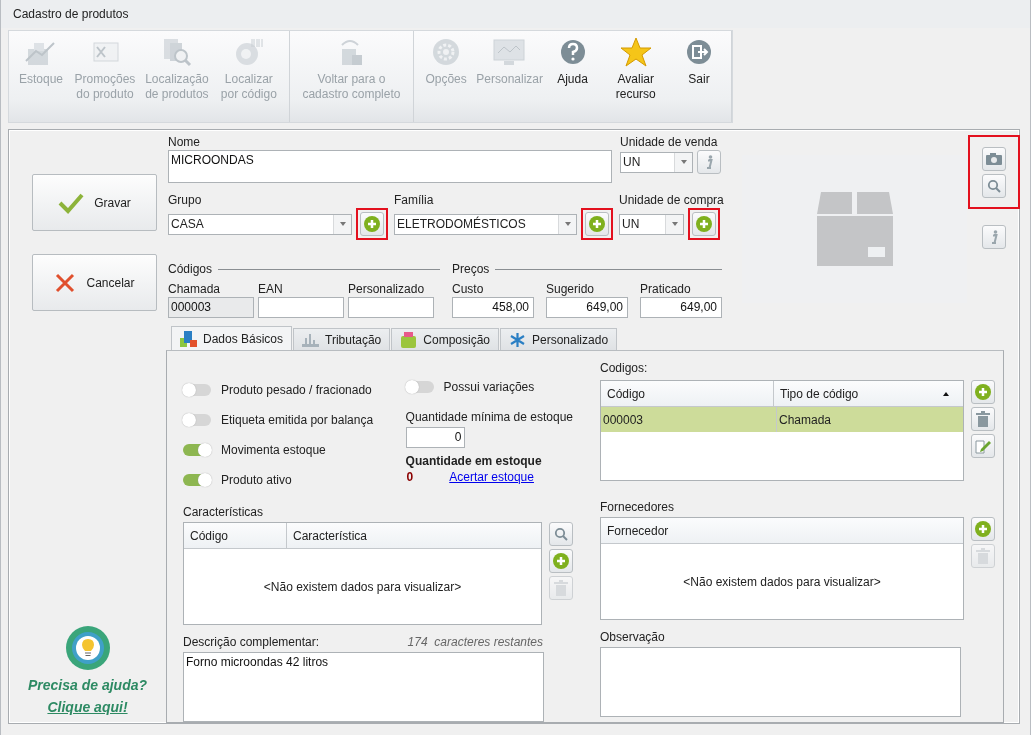  Describe the element at coordinates (190, 269) in the screenshot. I see `section-title: Códigos` at that location.